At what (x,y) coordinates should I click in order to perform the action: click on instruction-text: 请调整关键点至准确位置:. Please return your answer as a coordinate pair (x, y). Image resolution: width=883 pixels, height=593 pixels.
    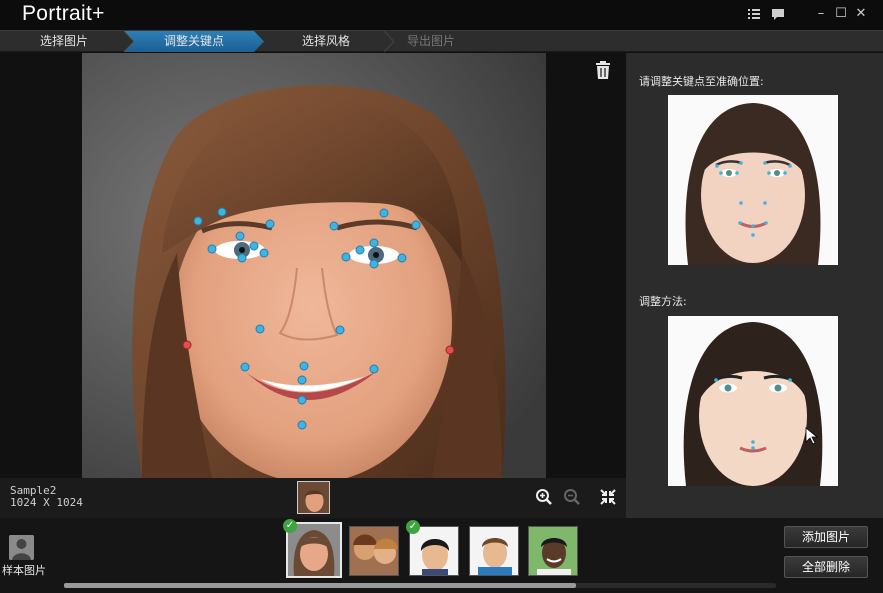
    Looking at the image, I should click on (701, 81).